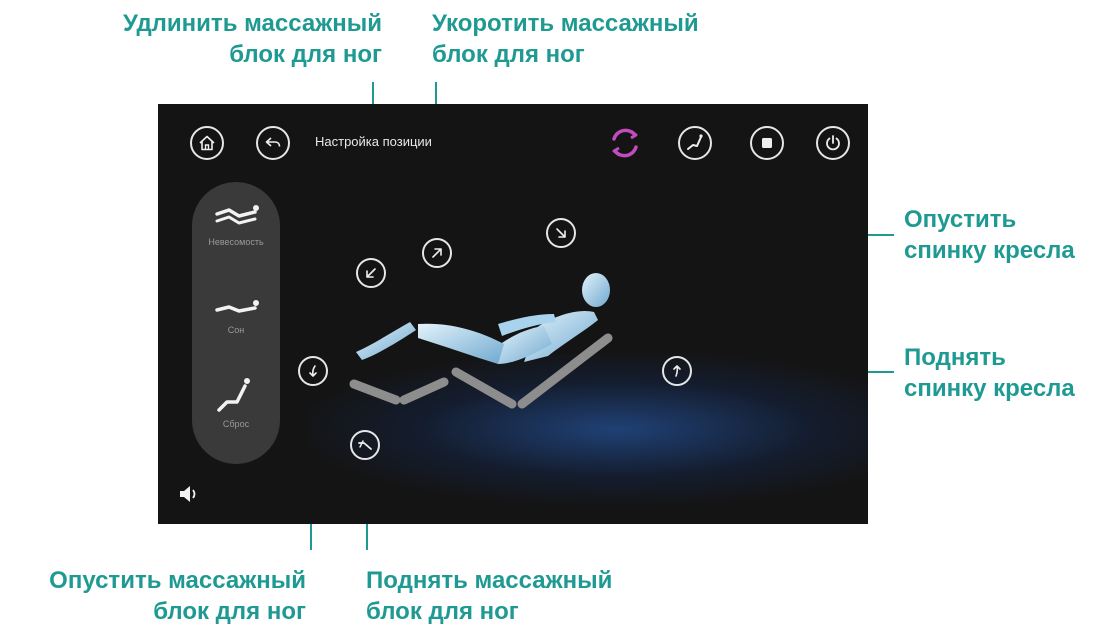 This screenshot has height=627, width=1112. I want to click on callout-raise-leg-block: Поднять массажный блок для ног, so click(489, 596).